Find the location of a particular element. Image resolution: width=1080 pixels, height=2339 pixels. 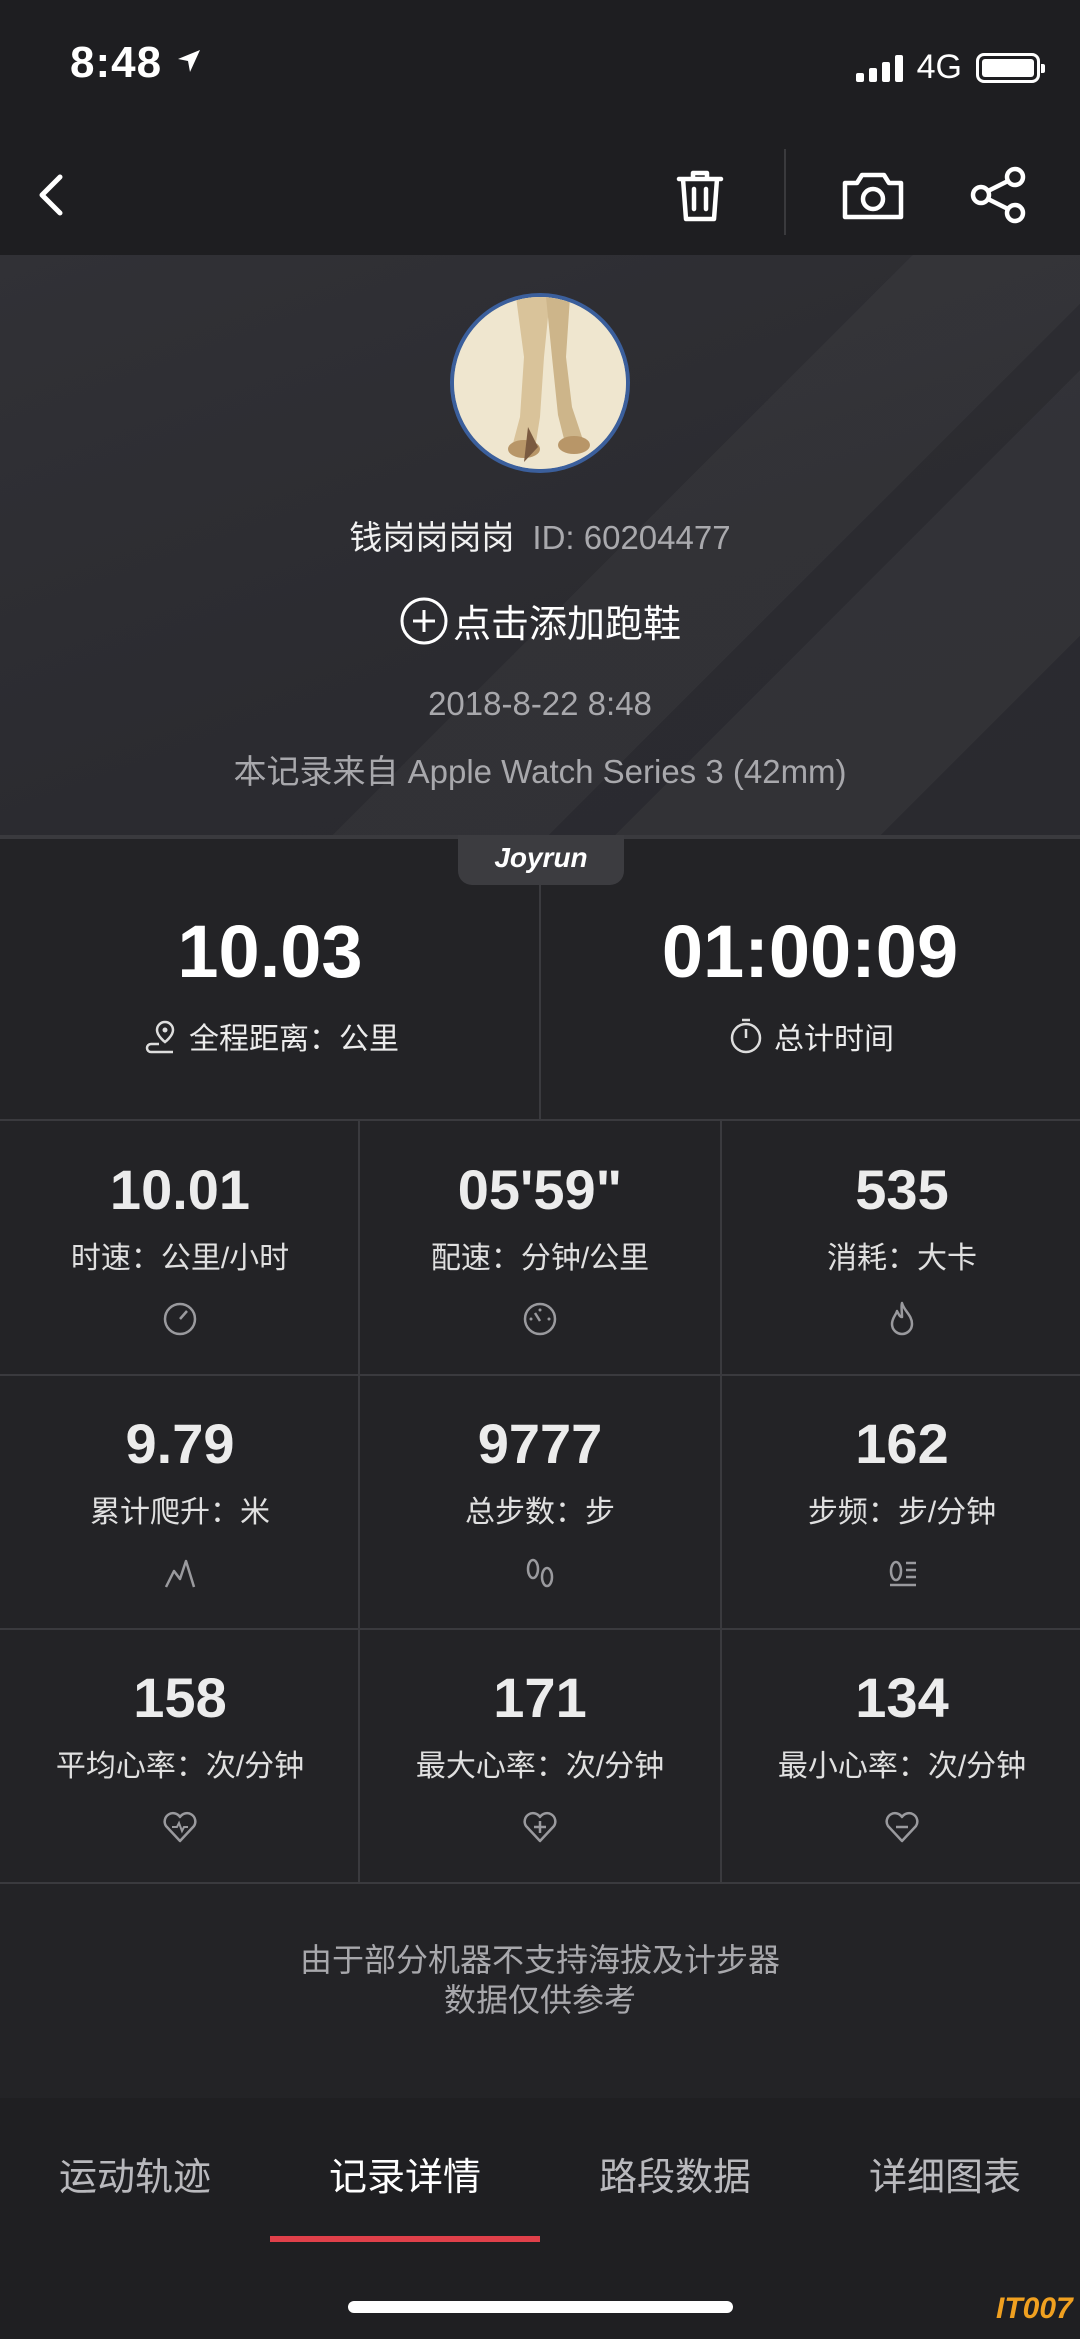

username: 钱岗岗岗岗 is located at coordinates (432, 537).